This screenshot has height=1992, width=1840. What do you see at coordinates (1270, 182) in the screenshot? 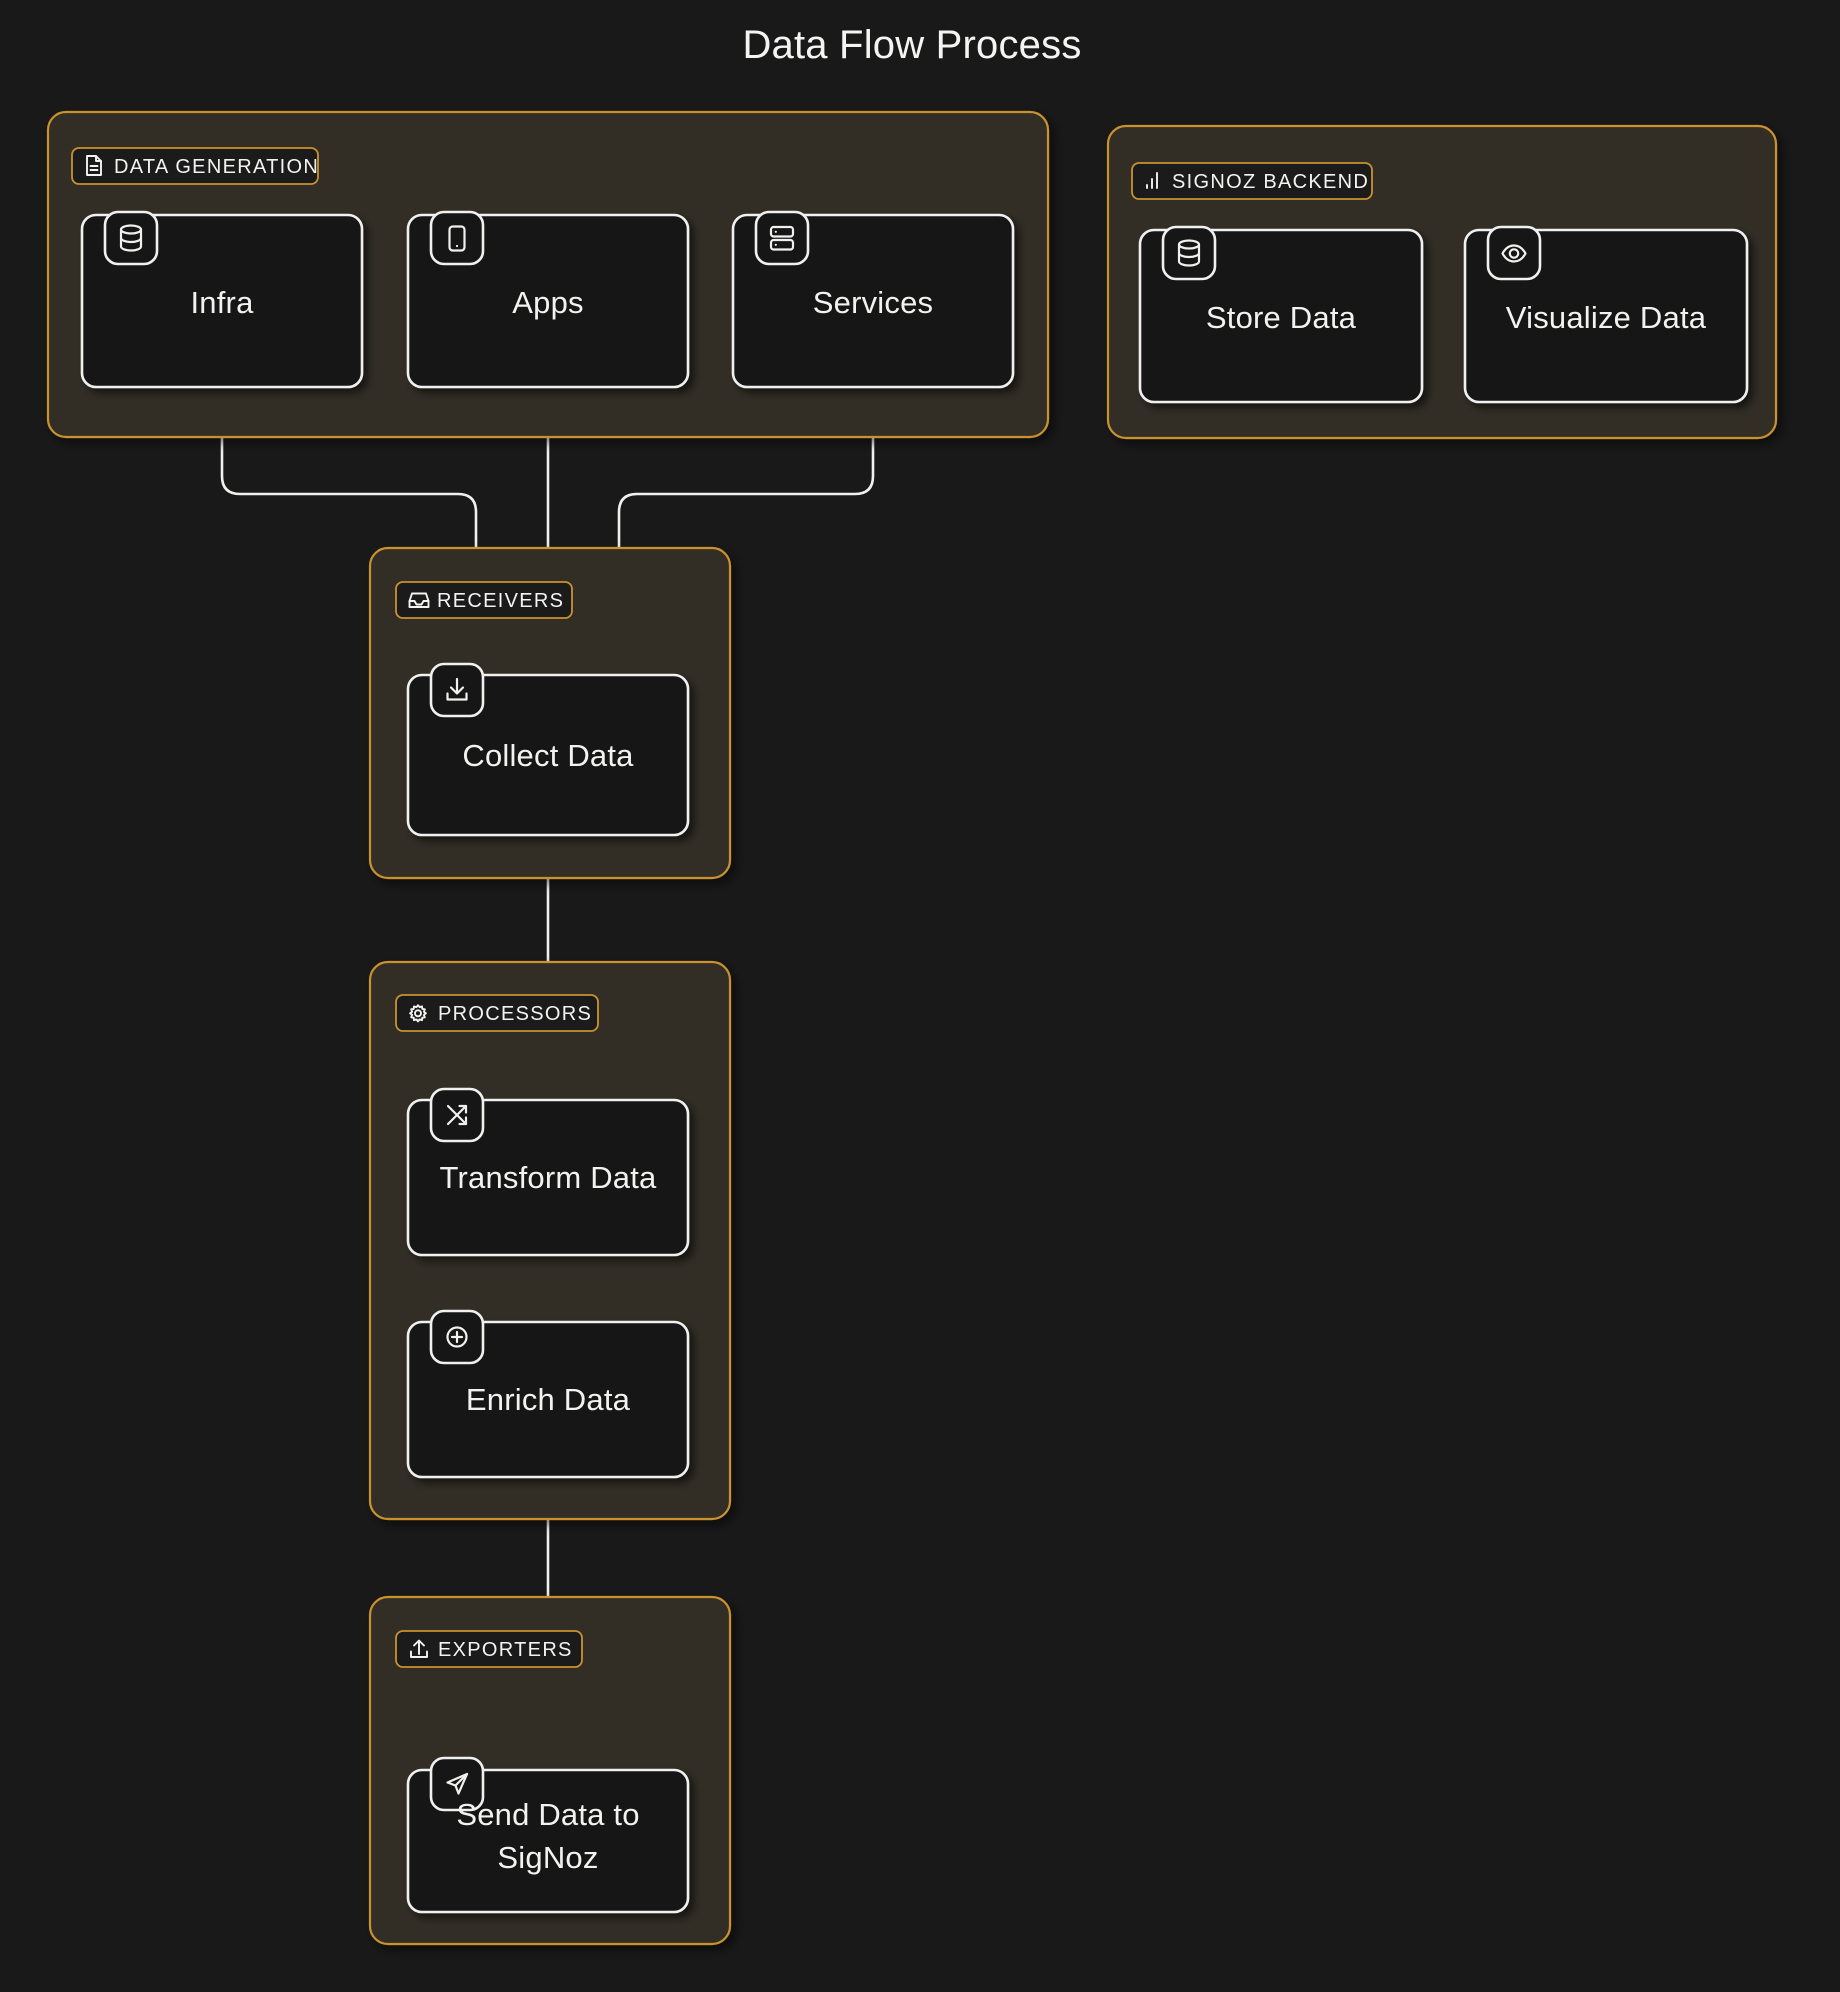
I see `group-label: SIGNOZ BACKEND` at bounding box center [1270, 182].